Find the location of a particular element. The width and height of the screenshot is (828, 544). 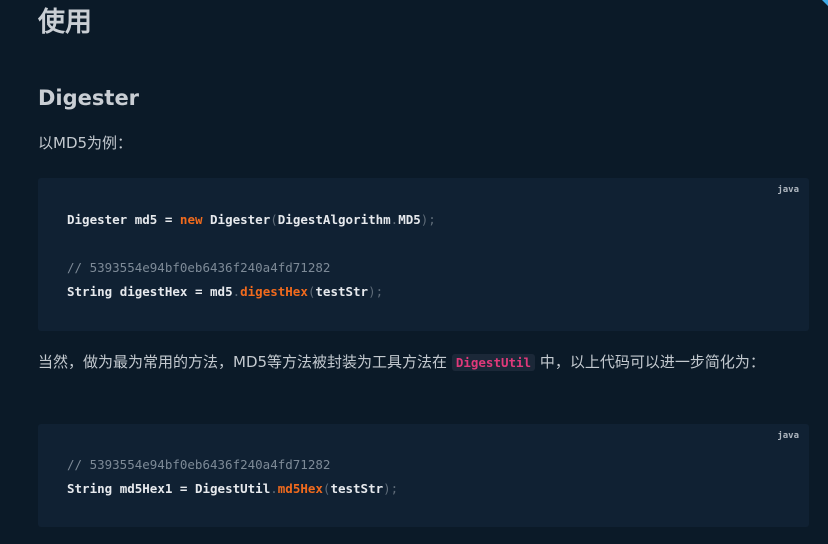

code-punct: ( is located at coordinates (274, 219).